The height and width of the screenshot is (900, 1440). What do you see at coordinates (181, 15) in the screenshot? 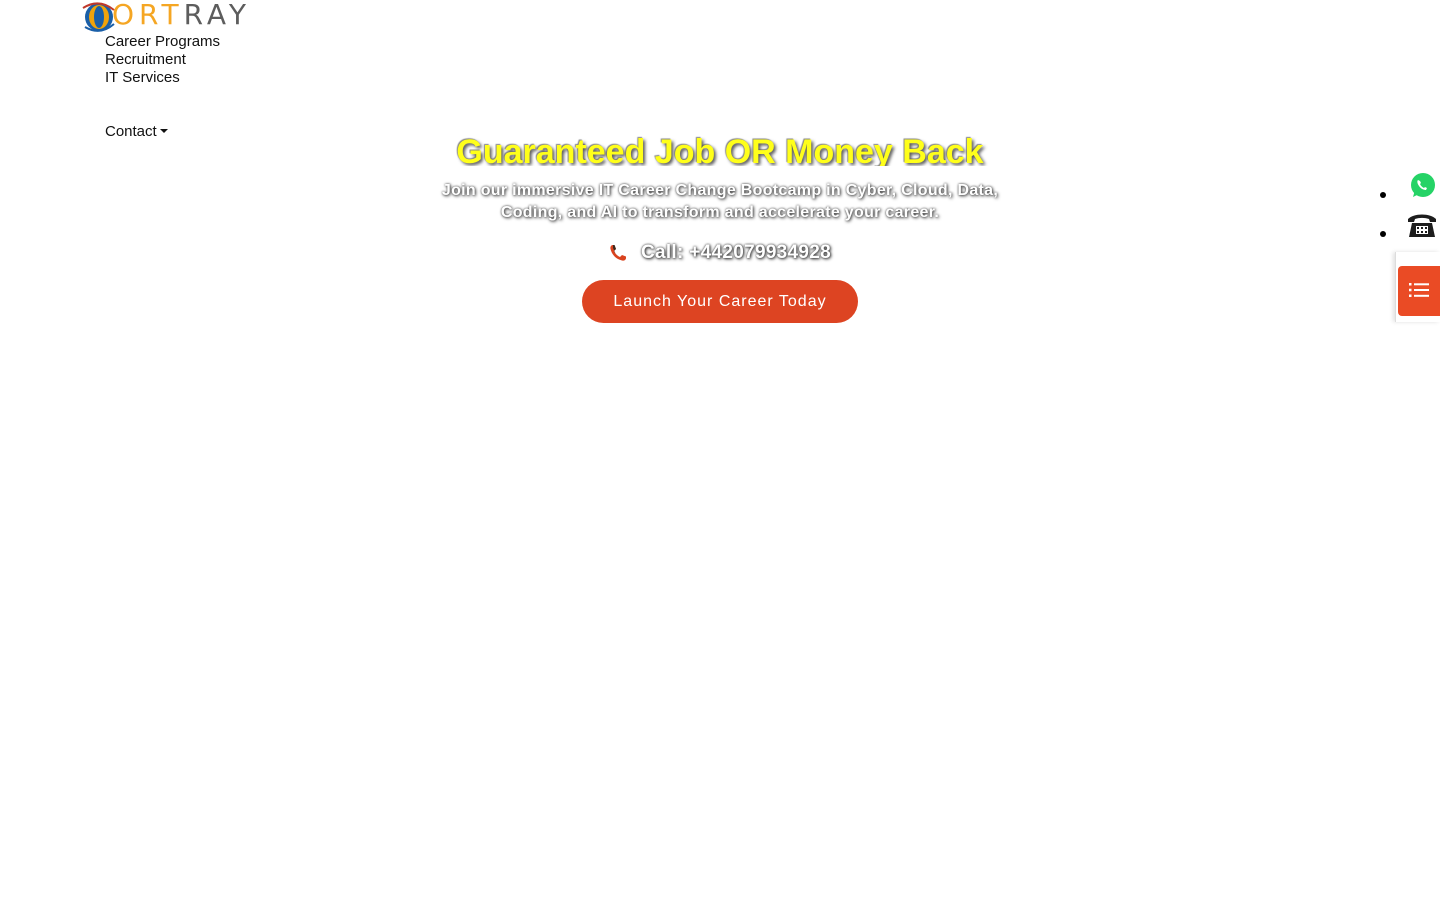
I see `logo-wordmark: ORTRAY` at bounding box center [181, 15].